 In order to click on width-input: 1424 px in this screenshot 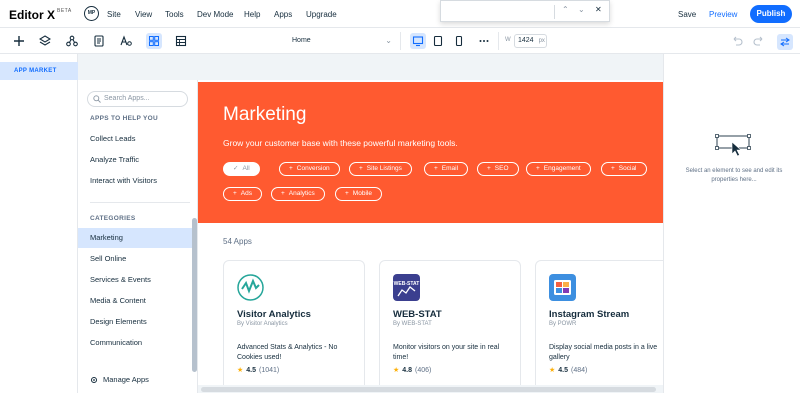, I will do `click(530, 41)`.